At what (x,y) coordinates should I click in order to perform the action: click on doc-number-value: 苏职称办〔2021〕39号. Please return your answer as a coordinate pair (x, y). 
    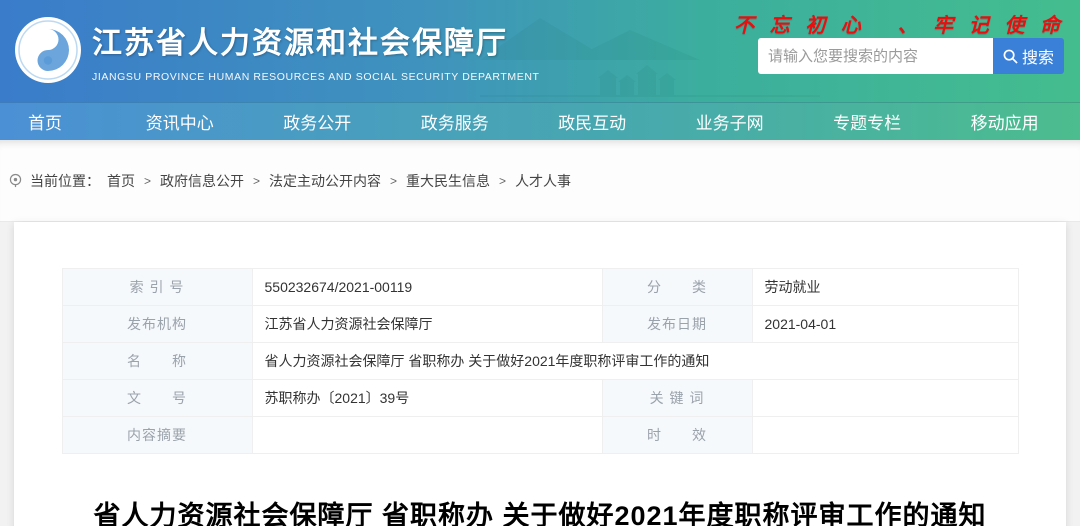
    Looking at the image, I should click on (427, 398).